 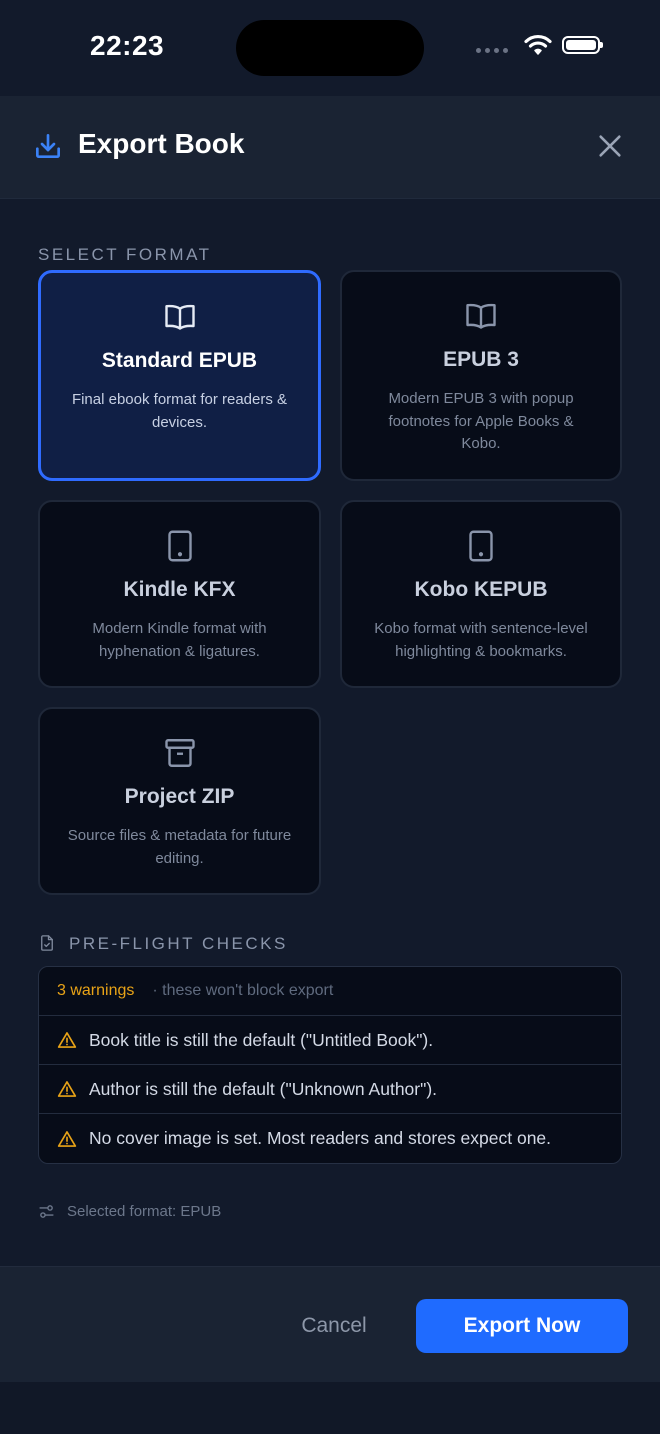 I want to click on cancel-button: Cancel, so click(x=334, y=1326).